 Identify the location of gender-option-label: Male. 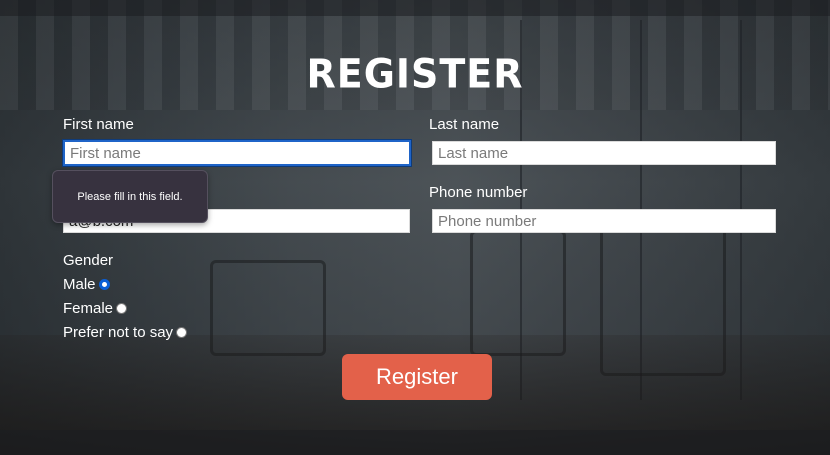
(79, 284).